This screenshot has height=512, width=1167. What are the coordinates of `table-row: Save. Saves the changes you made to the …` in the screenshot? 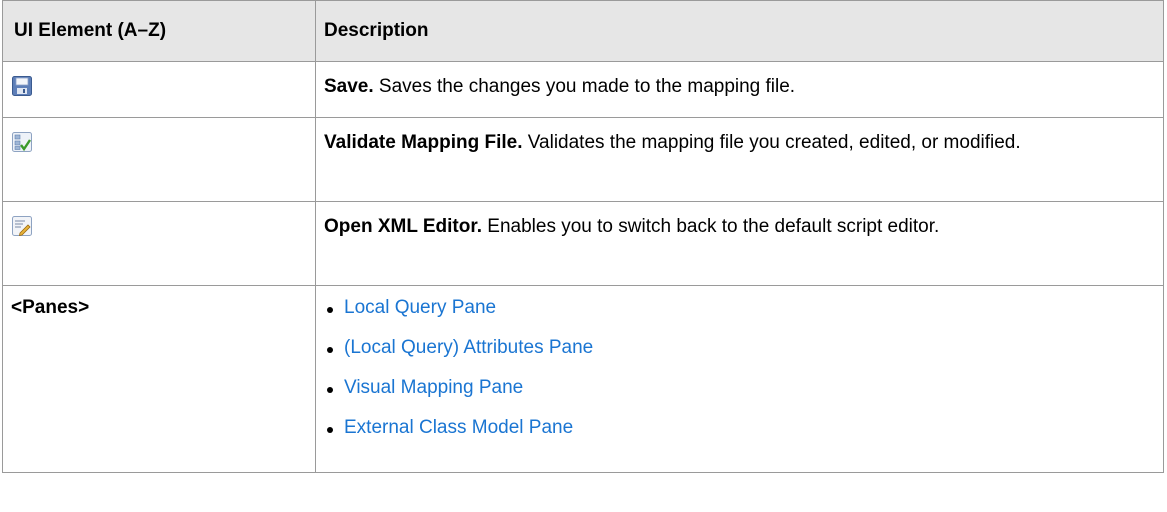 It's located at (583, 89).